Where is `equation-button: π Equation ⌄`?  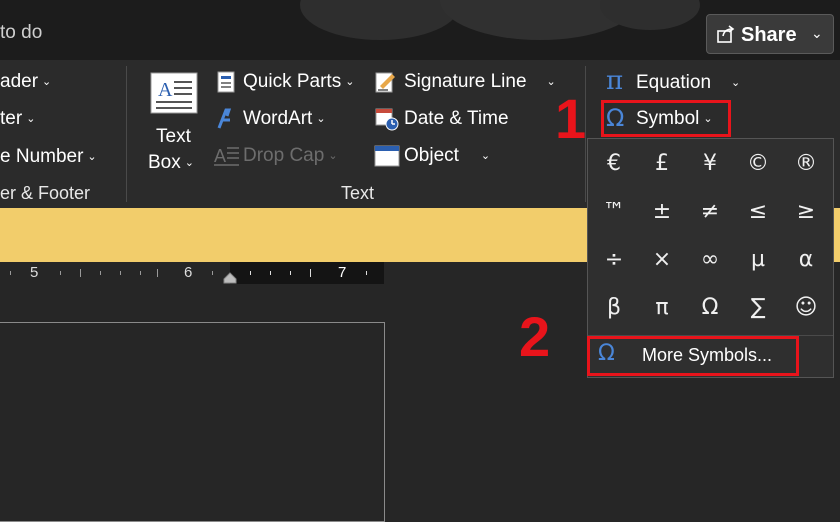
equation-button: π Equation ⌄ is located at coordinates (679, 82).